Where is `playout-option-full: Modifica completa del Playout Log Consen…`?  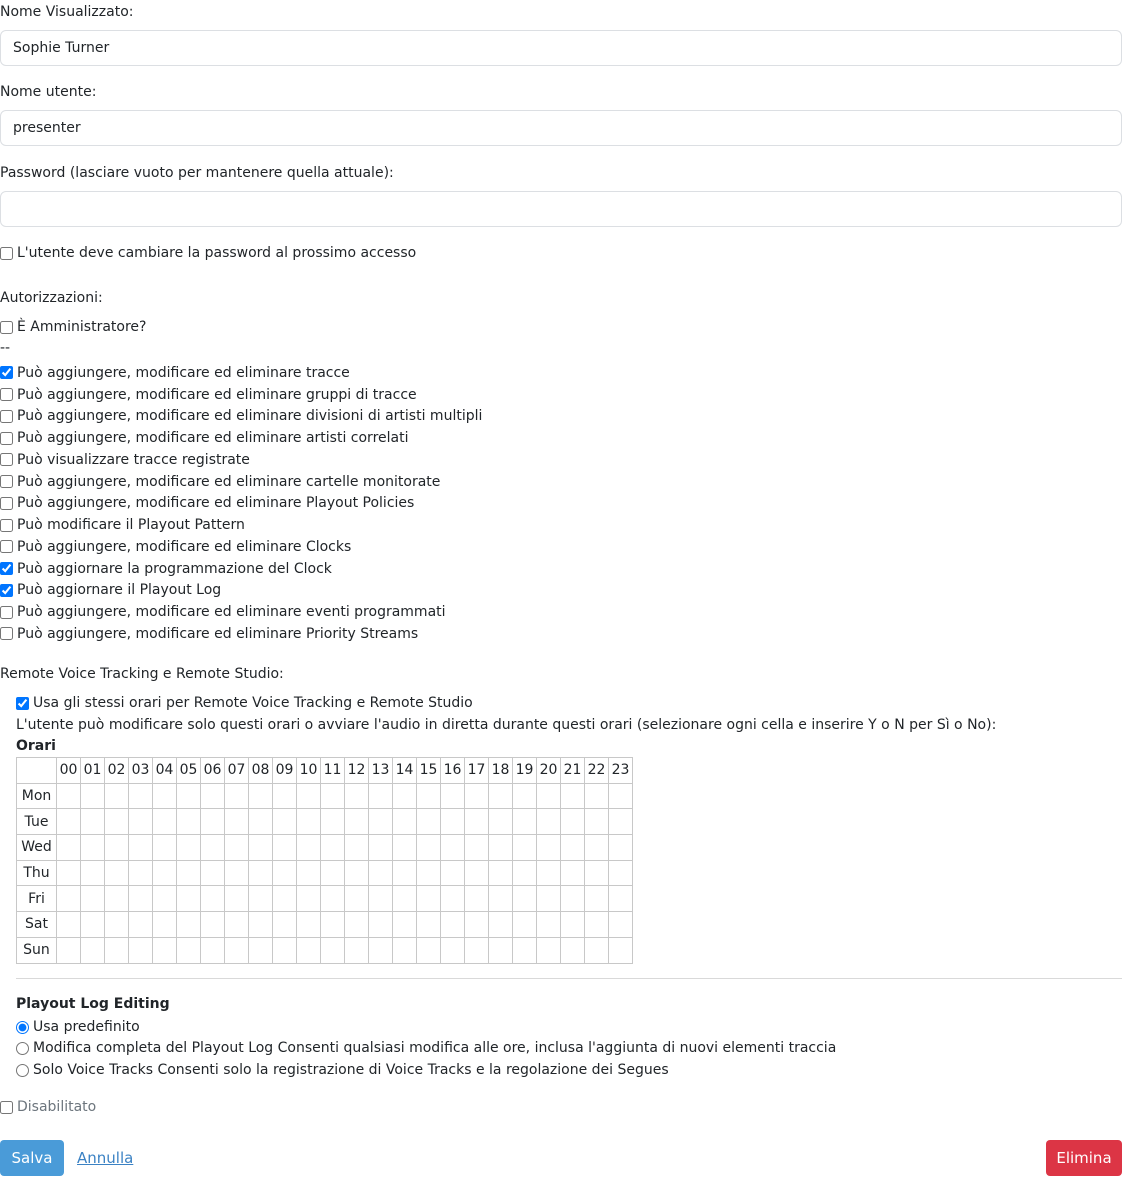
playout-option-full: Modifica completa del Playout Log Consen… is located at coordinates (426, 1048).